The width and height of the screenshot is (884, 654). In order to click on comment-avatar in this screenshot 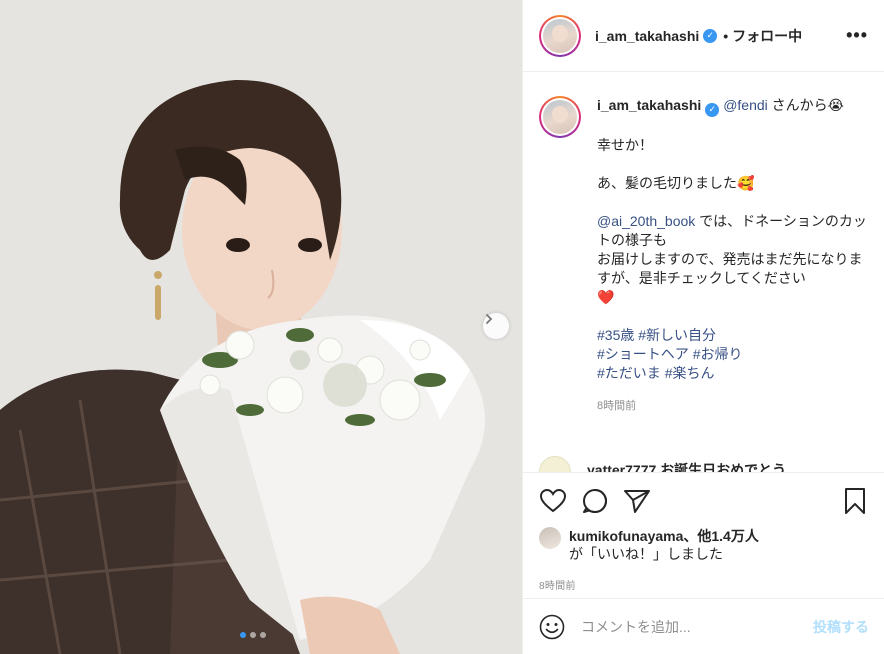, I will do `click(555, 464)`.